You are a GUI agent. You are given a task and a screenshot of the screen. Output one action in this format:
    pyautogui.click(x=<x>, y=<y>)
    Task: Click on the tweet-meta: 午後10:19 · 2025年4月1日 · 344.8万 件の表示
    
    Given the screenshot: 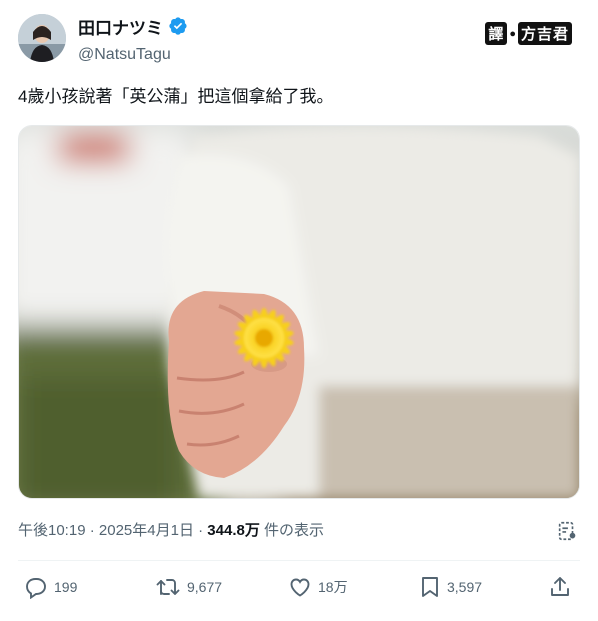 What is the action you would take?
    pyautogui.click(x=171, y=531)
    